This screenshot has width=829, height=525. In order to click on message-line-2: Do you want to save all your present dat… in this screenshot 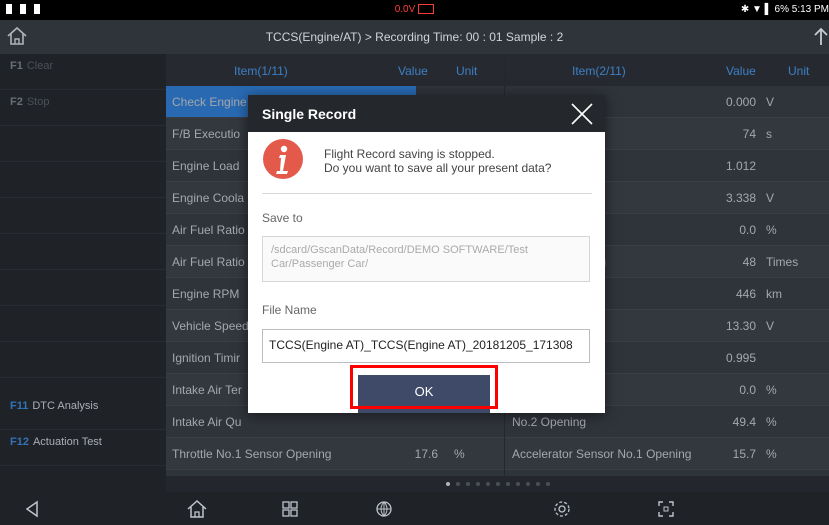, I will do `click(438, 168)`.